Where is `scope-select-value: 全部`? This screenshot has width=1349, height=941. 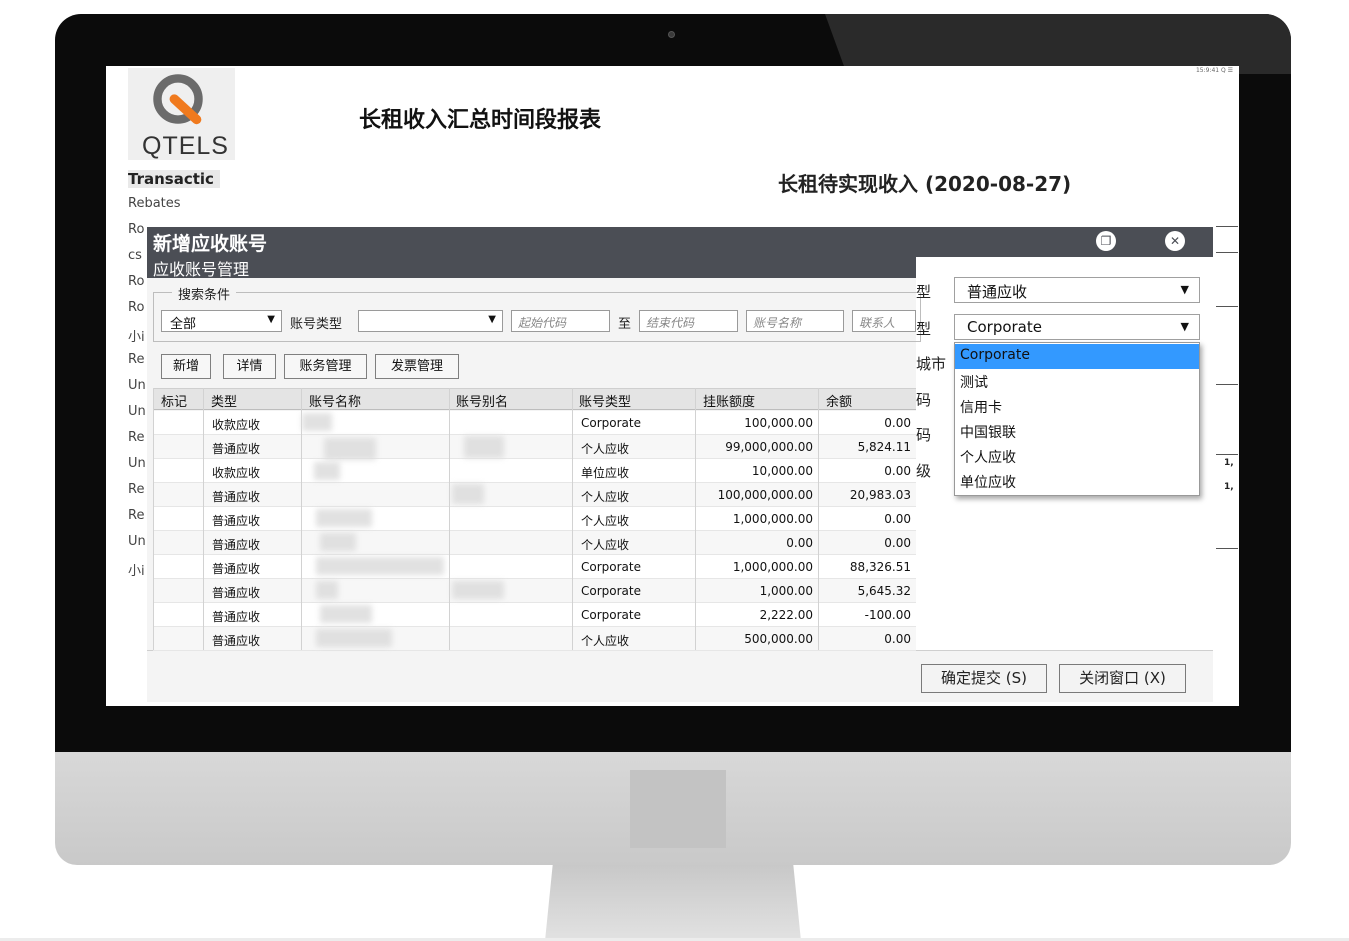
scope-select-value: 全部 is located at coordinates (183, 324).